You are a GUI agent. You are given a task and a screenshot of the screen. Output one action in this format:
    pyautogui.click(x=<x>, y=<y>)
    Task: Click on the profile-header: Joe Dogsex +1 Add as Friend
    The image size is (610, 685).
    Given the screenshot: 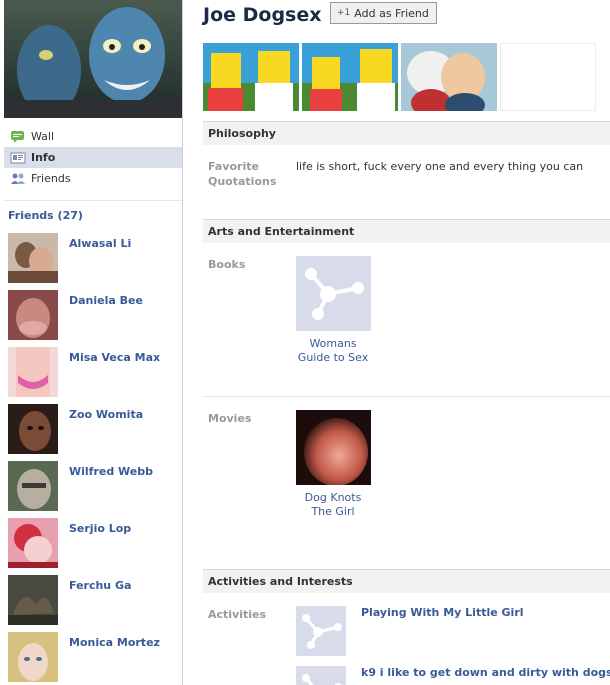 What is the action you would take?
    pyautogui.click(x=406, y=17)
    